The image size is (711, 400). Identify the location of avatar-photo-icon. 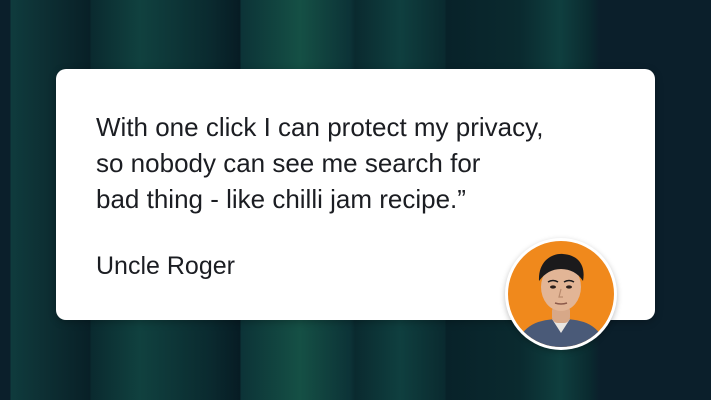
(561, 294).